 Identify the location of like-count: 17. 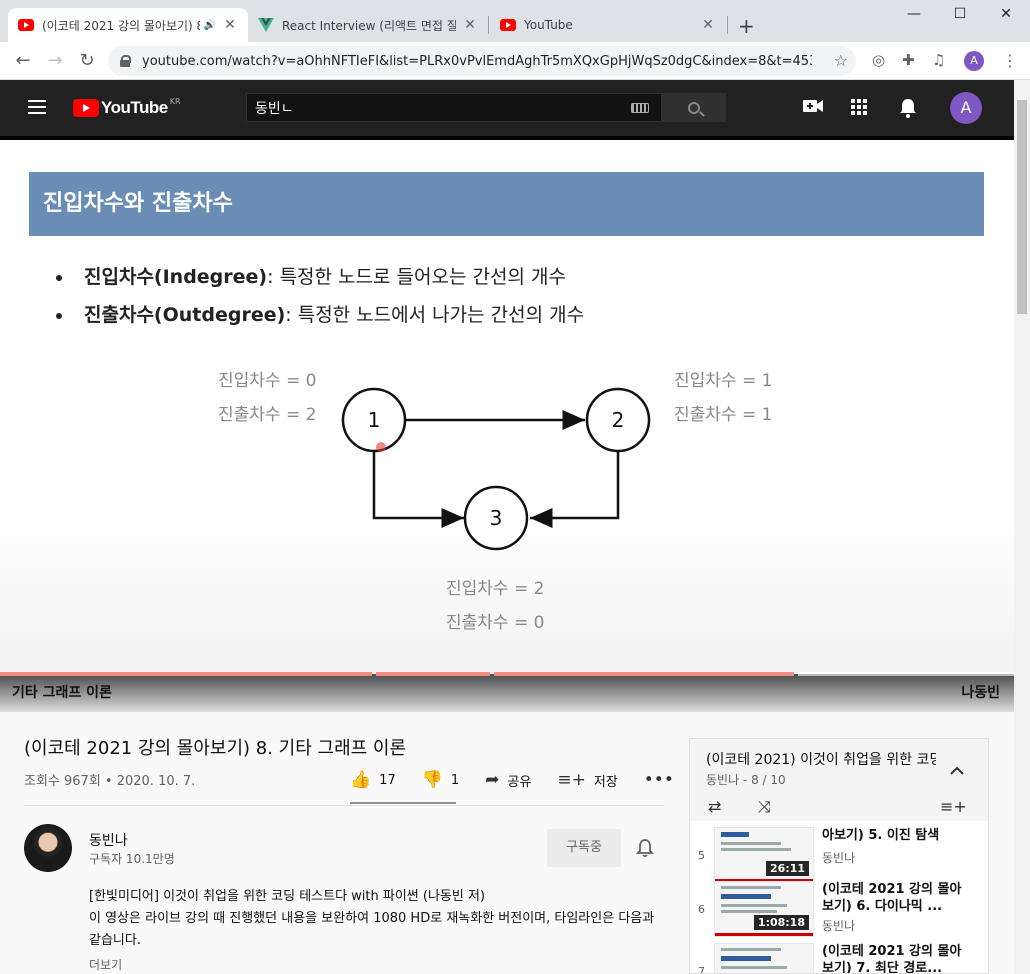
(387, 780).